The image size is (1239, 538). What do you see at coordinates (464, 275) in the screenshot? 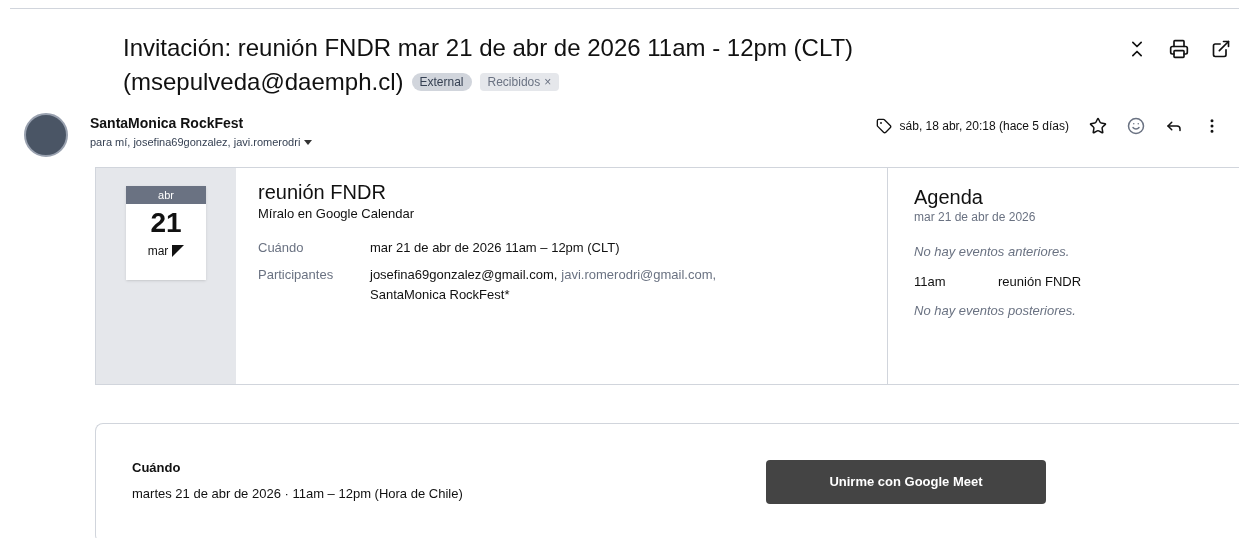
I see `field-value: josefina69gonzalez@gmail.com,` at bounding box center [464, 275].